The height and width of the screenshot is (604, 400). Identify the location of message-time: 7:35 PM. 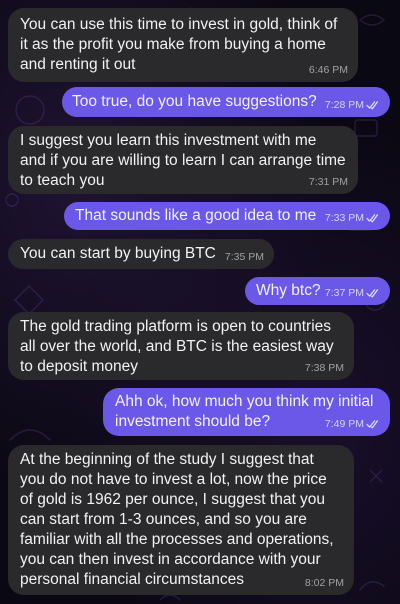
(244, 257).